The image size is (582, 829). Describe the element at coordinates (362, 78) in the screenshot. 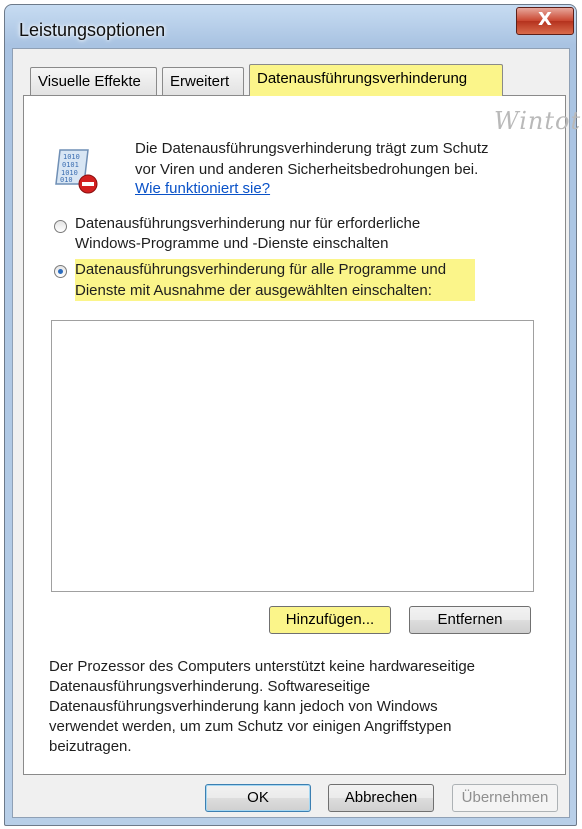

I see `tab-label: Datenausführungsverhinderung` at that location.